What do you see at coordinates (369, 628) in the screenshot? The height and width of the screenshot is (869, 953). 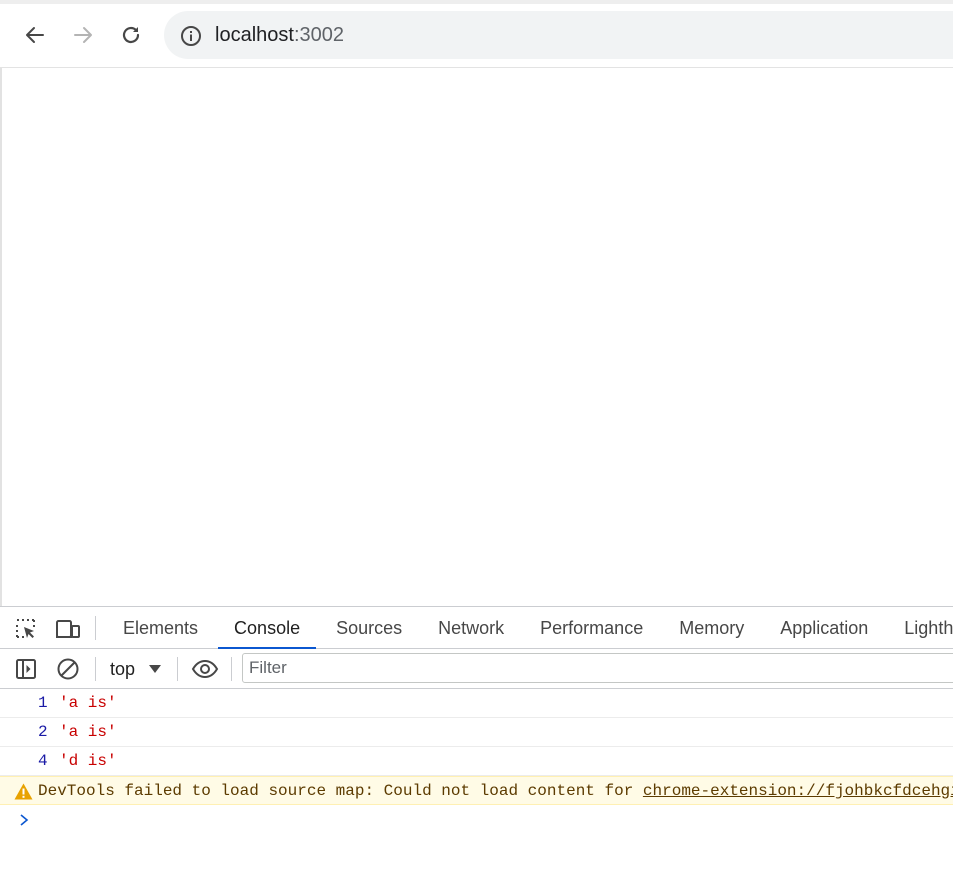 I see `tab-sources: Sources` at bounding box center [369, 628].